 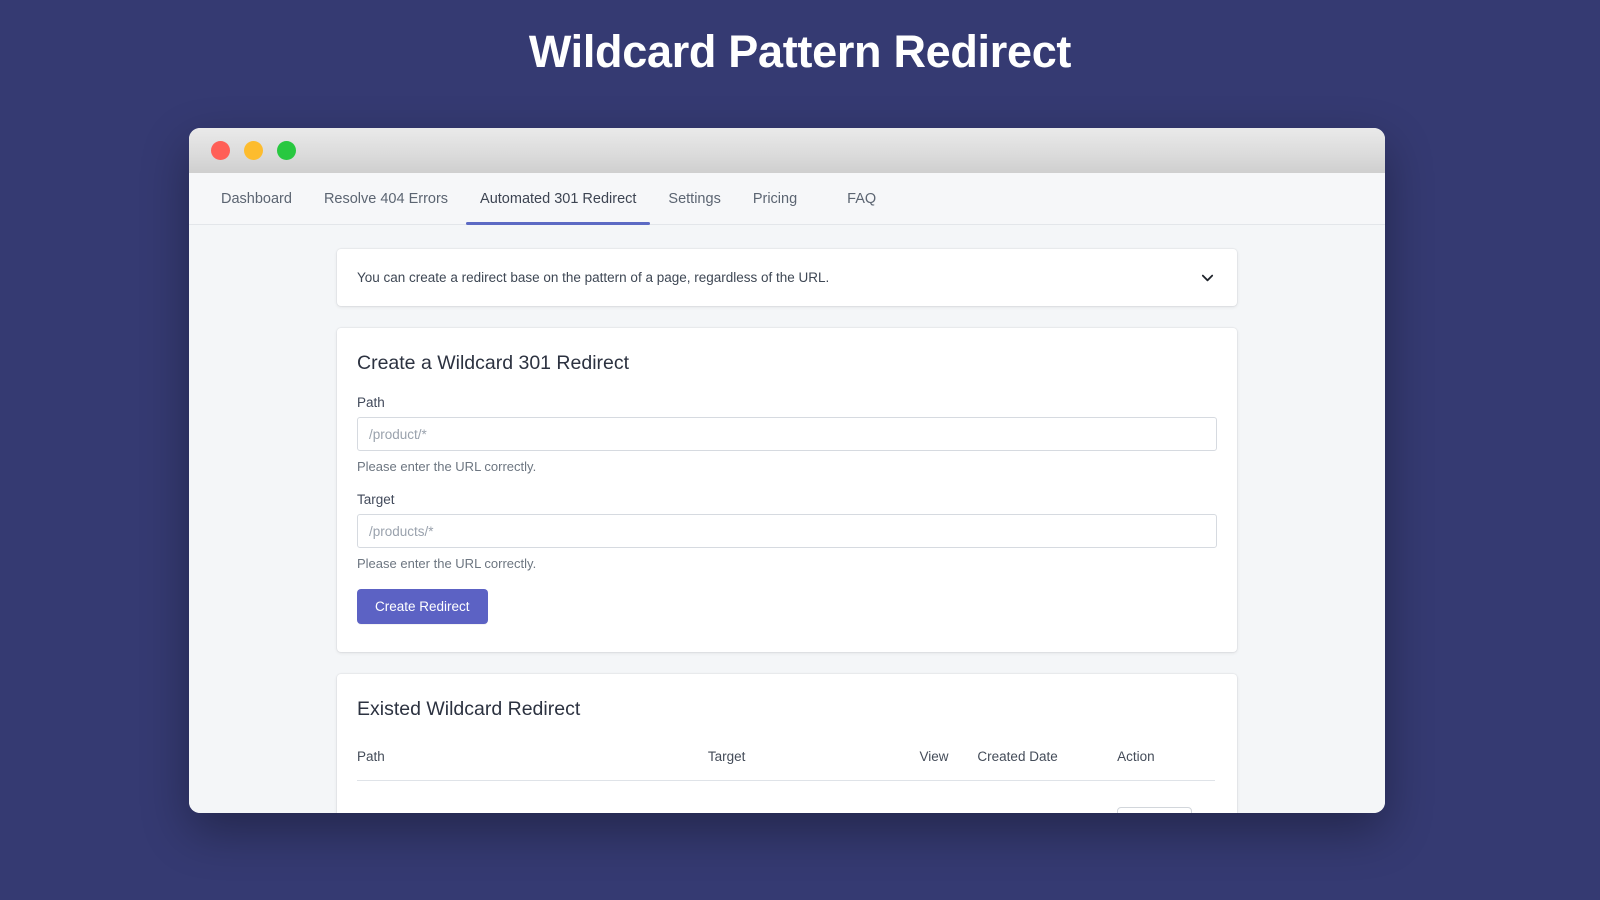 What do you see at coordinates (1047, 797) in the screenshot?
I see `cell-created-date: 2021-05-25 17:58` at bounding box center [1047, 797].